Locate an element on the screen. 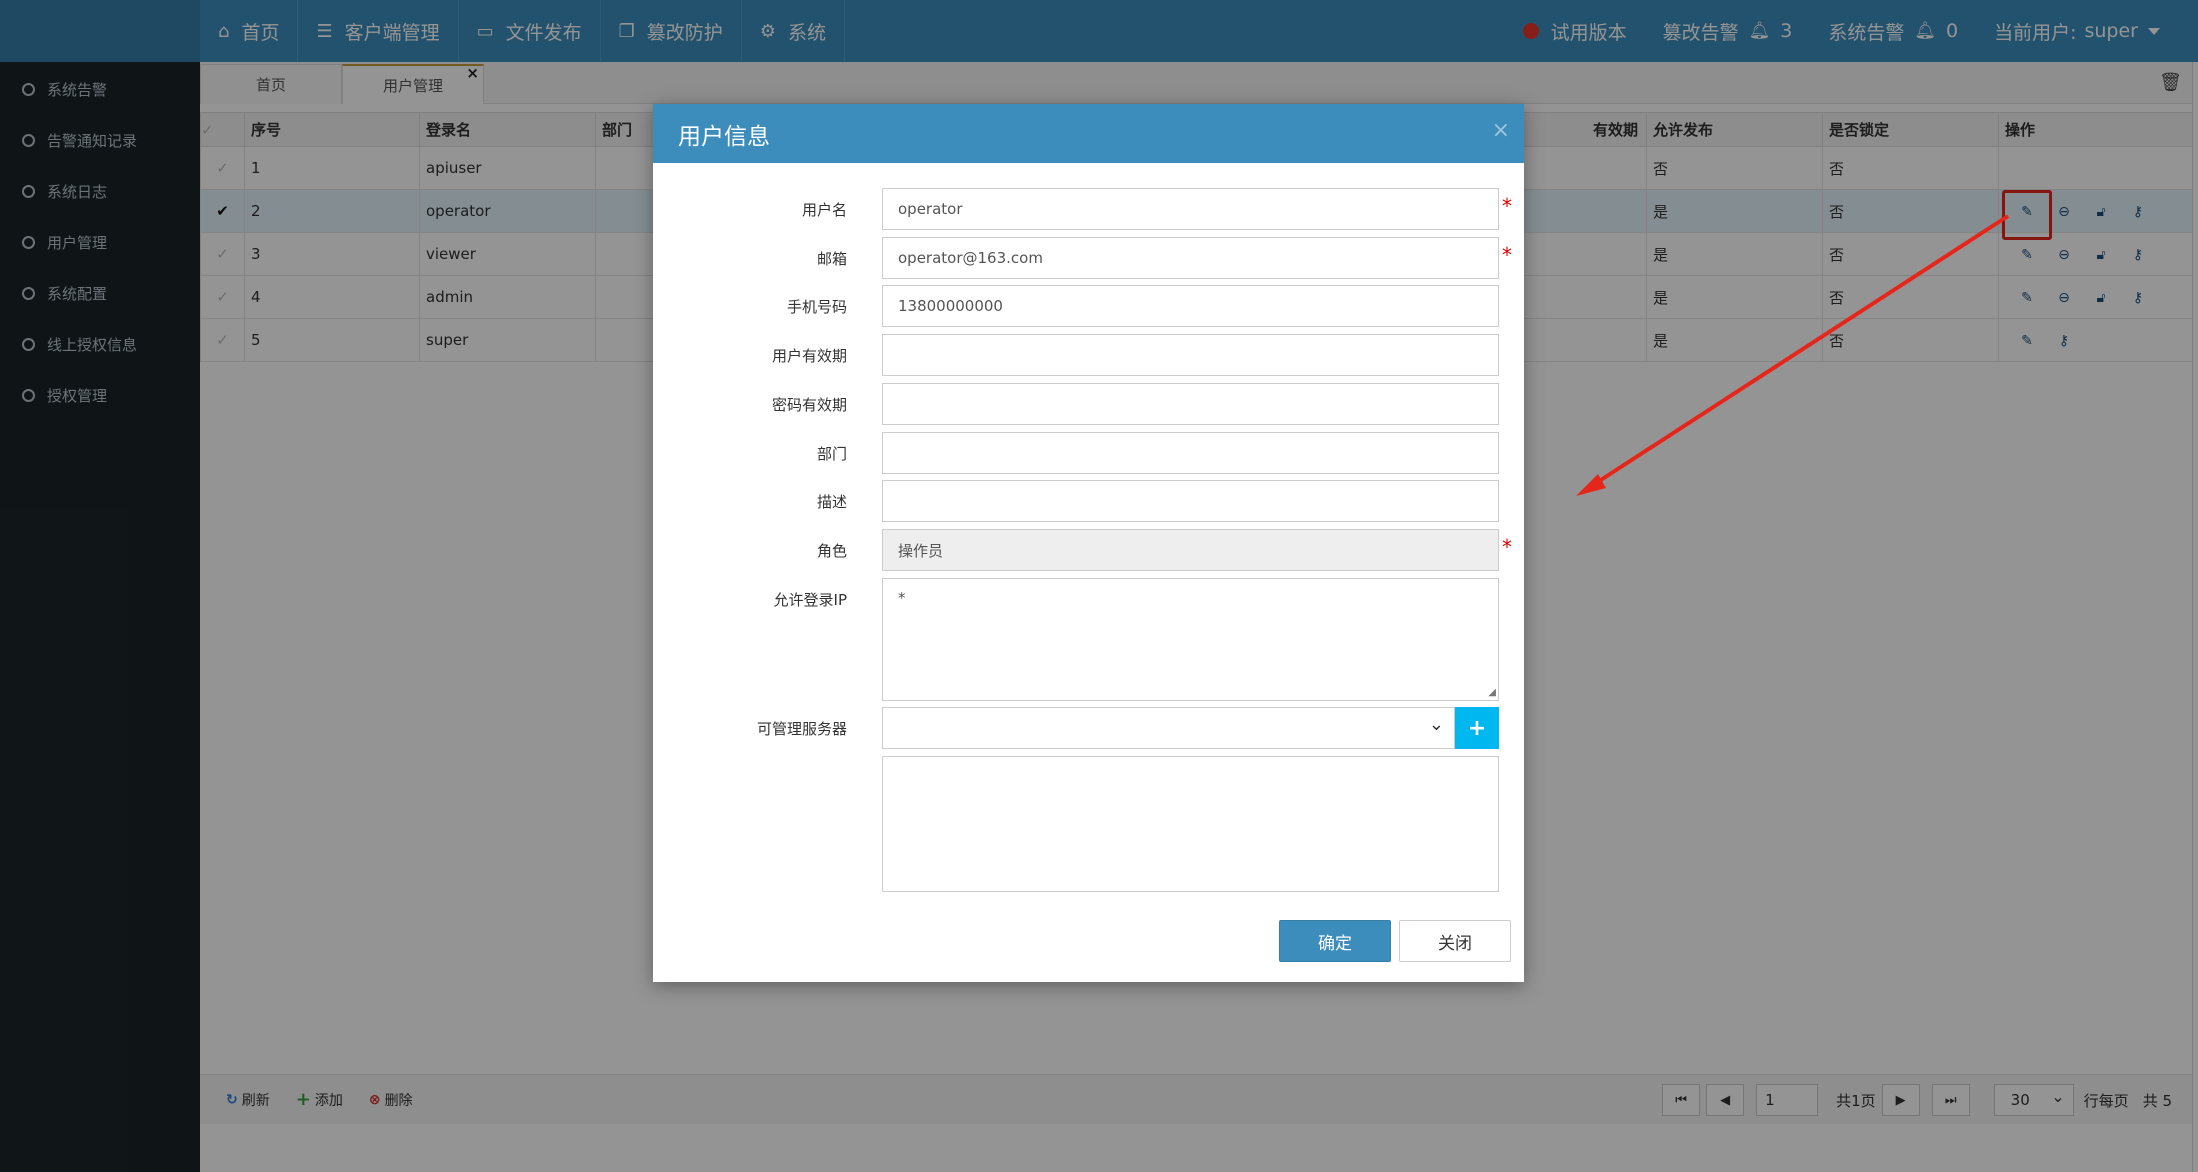 The width and height of the screenshot is (2198, 1172). password-expire-label: 密码有效期 is located at coordinates (809, 405).